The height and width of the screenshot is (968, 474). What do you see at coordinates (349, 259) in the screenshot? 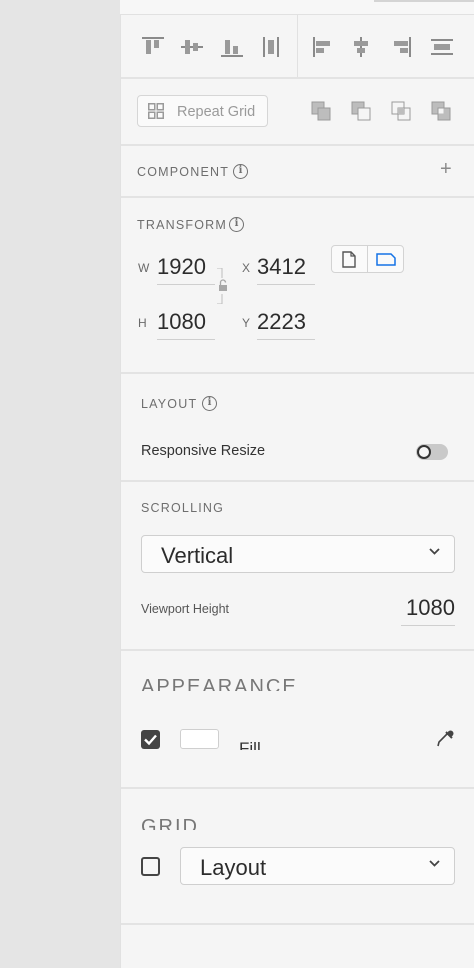
I see `portrait-icon` at bounding box center [349, 259].